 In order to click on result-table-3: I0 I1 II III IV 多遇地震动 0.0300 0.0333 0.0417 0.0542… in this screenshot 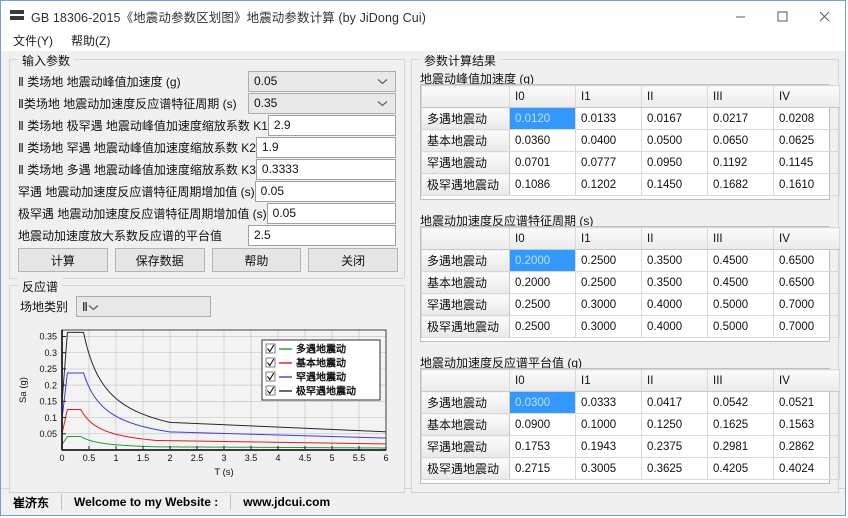, I will do `click(630, 426)`.